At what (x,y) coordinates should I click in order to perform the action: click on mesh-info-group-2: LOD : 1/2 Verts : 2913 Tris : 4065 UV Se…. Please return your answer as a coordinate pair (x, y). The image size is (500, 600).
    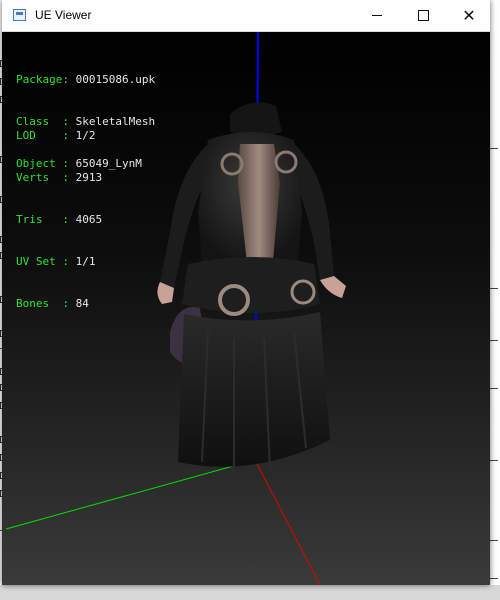
    Looking at the image, I should click on (59, 220).